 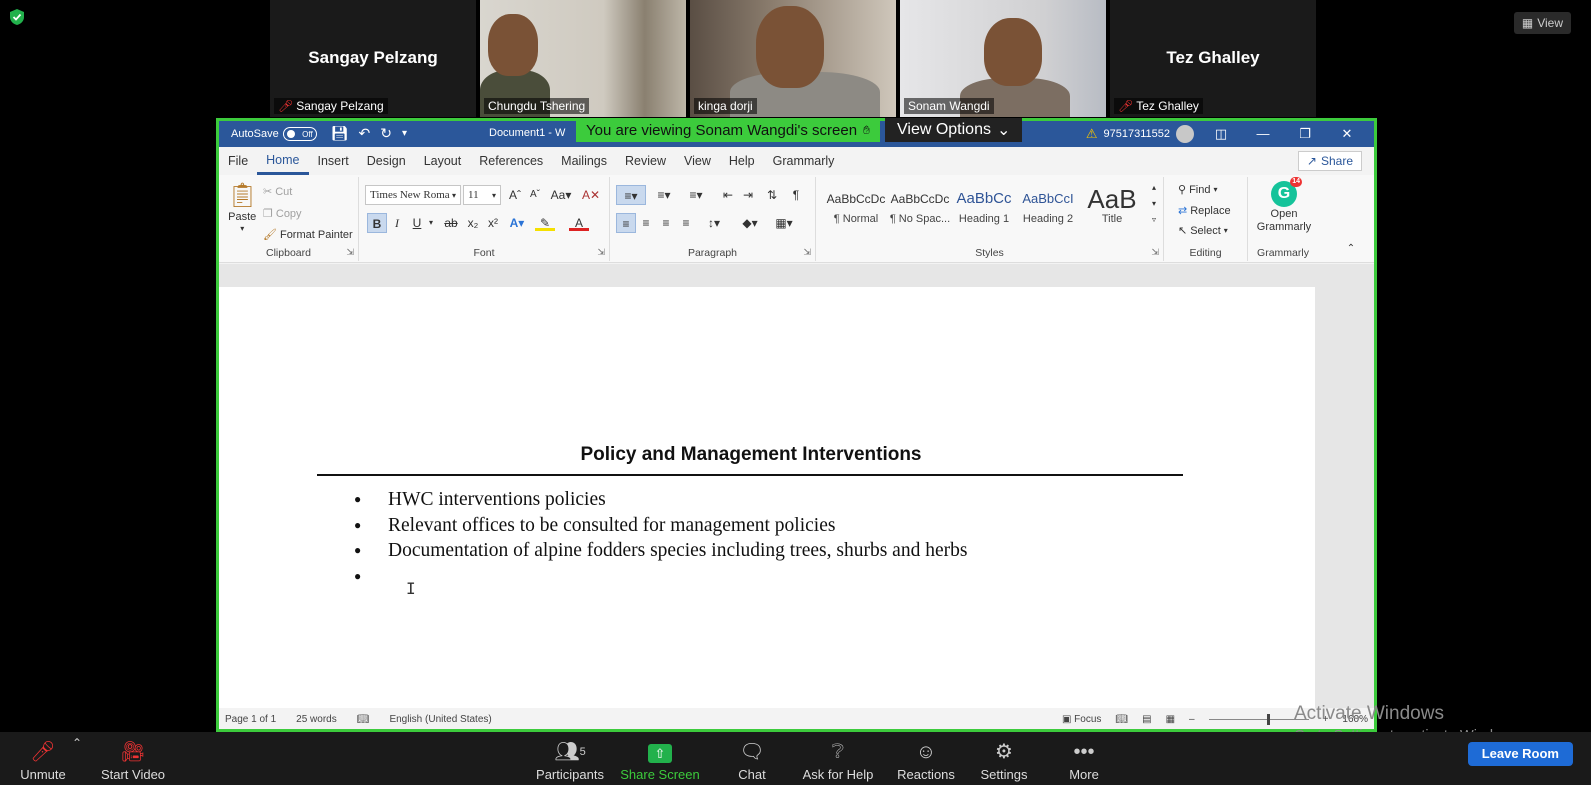 What do you see at coordinates (493, 223) in the screenshot?
I see `superscript-icon: x²` at bounding box center [493, 223].